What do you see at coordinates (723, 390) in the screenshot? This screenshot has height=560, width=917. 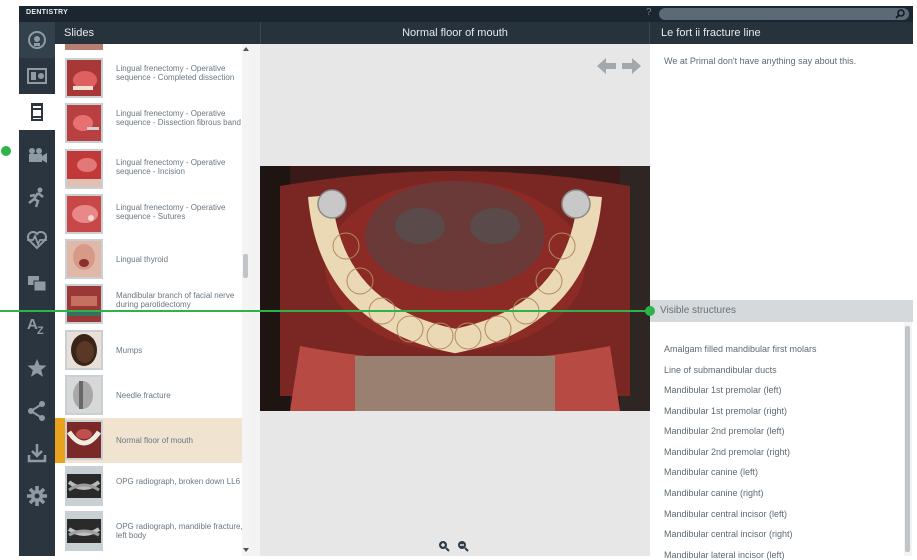 I see `structure-item: Mandibular 1st premolar (left)` at bounding box center [723, 390].